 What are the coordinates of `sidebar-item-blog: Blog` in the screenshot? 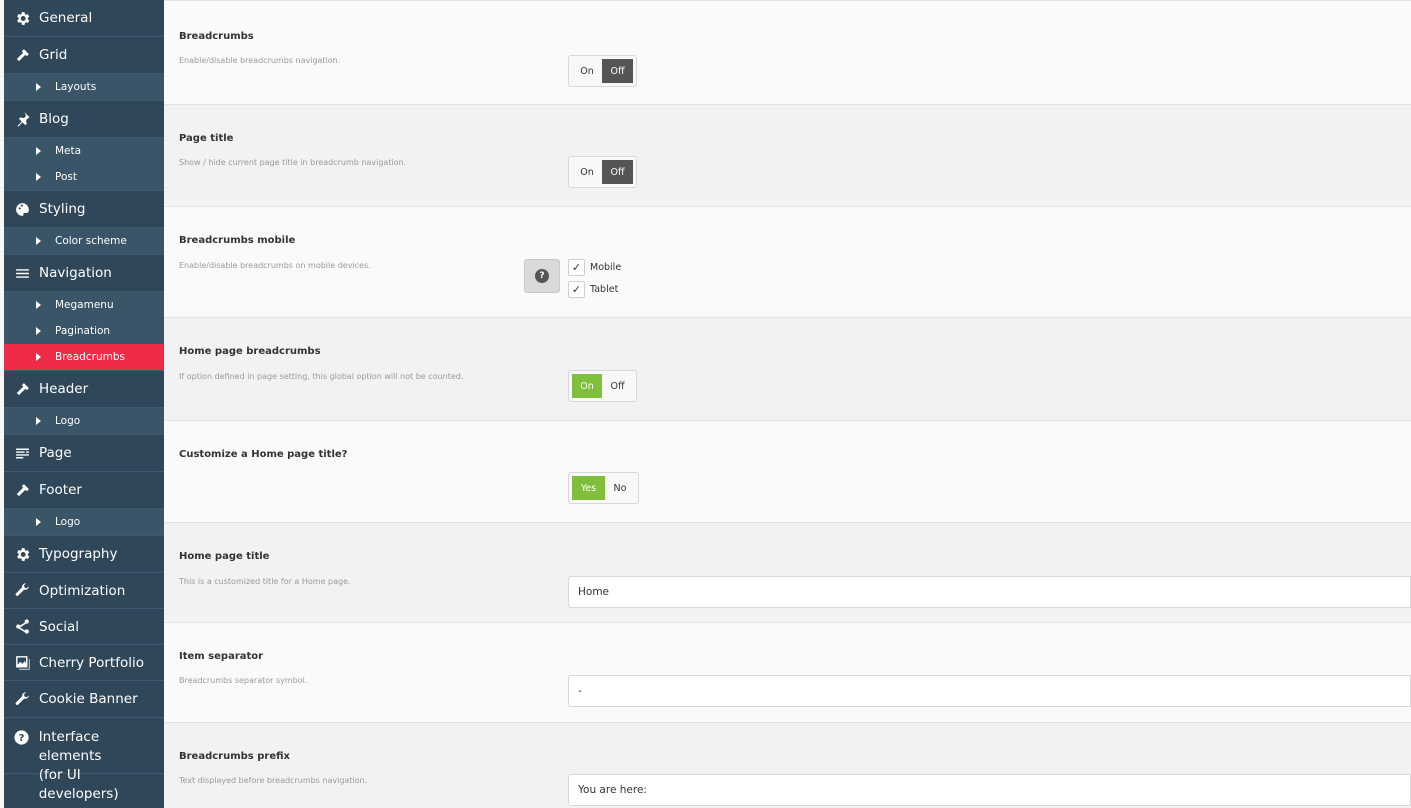 It's located at (84, 119).